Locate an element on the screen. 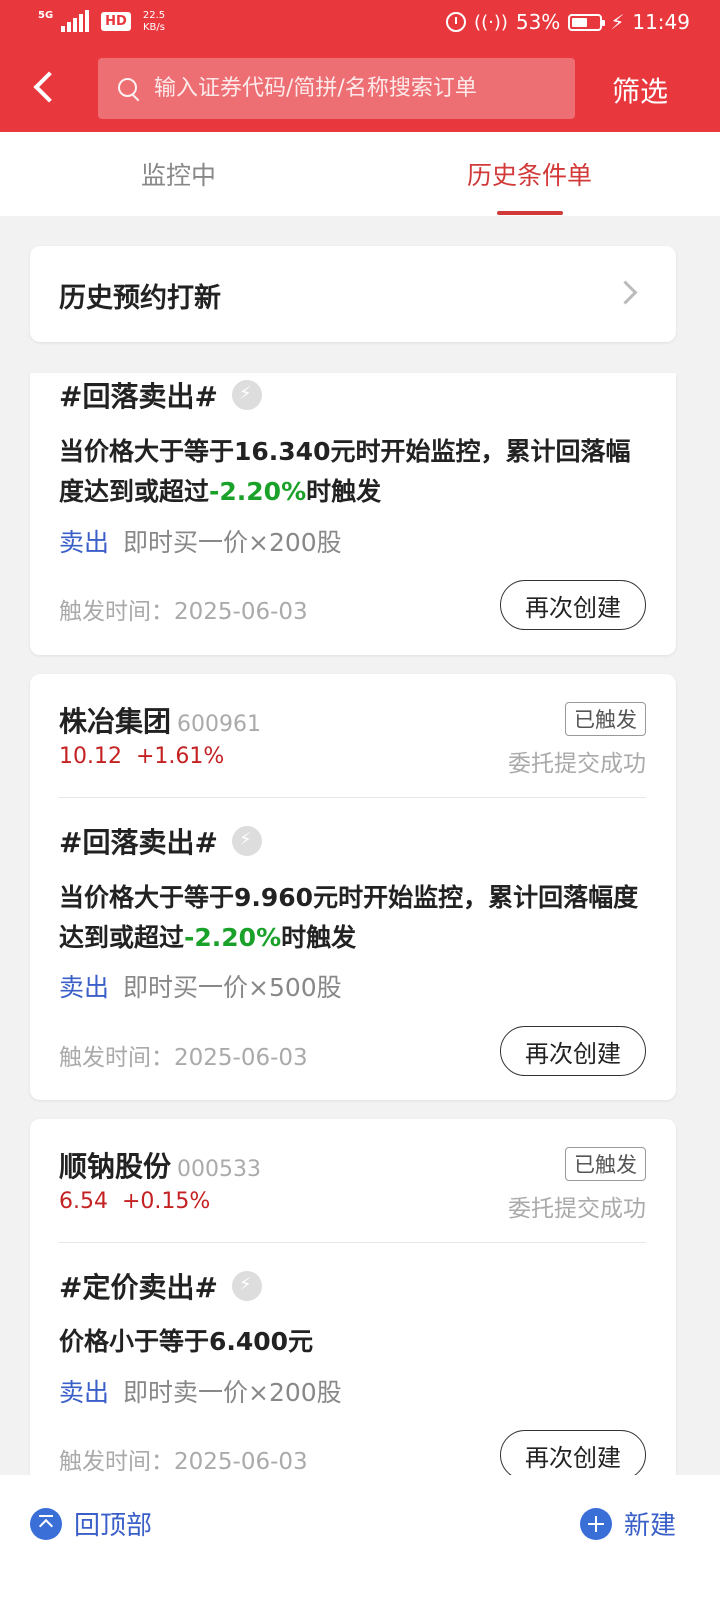 This screenshot has height=1600, width=720. clock: 11:49 is located at coordinates (661, 22).